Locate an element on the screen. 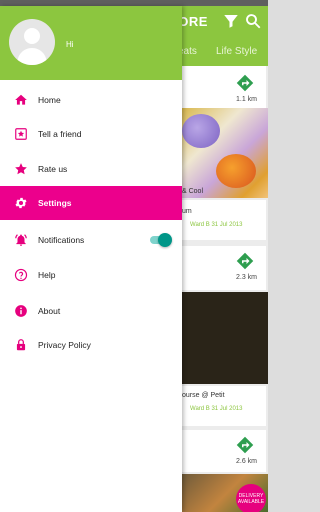  star-icon is located at coordinates (21, 169).